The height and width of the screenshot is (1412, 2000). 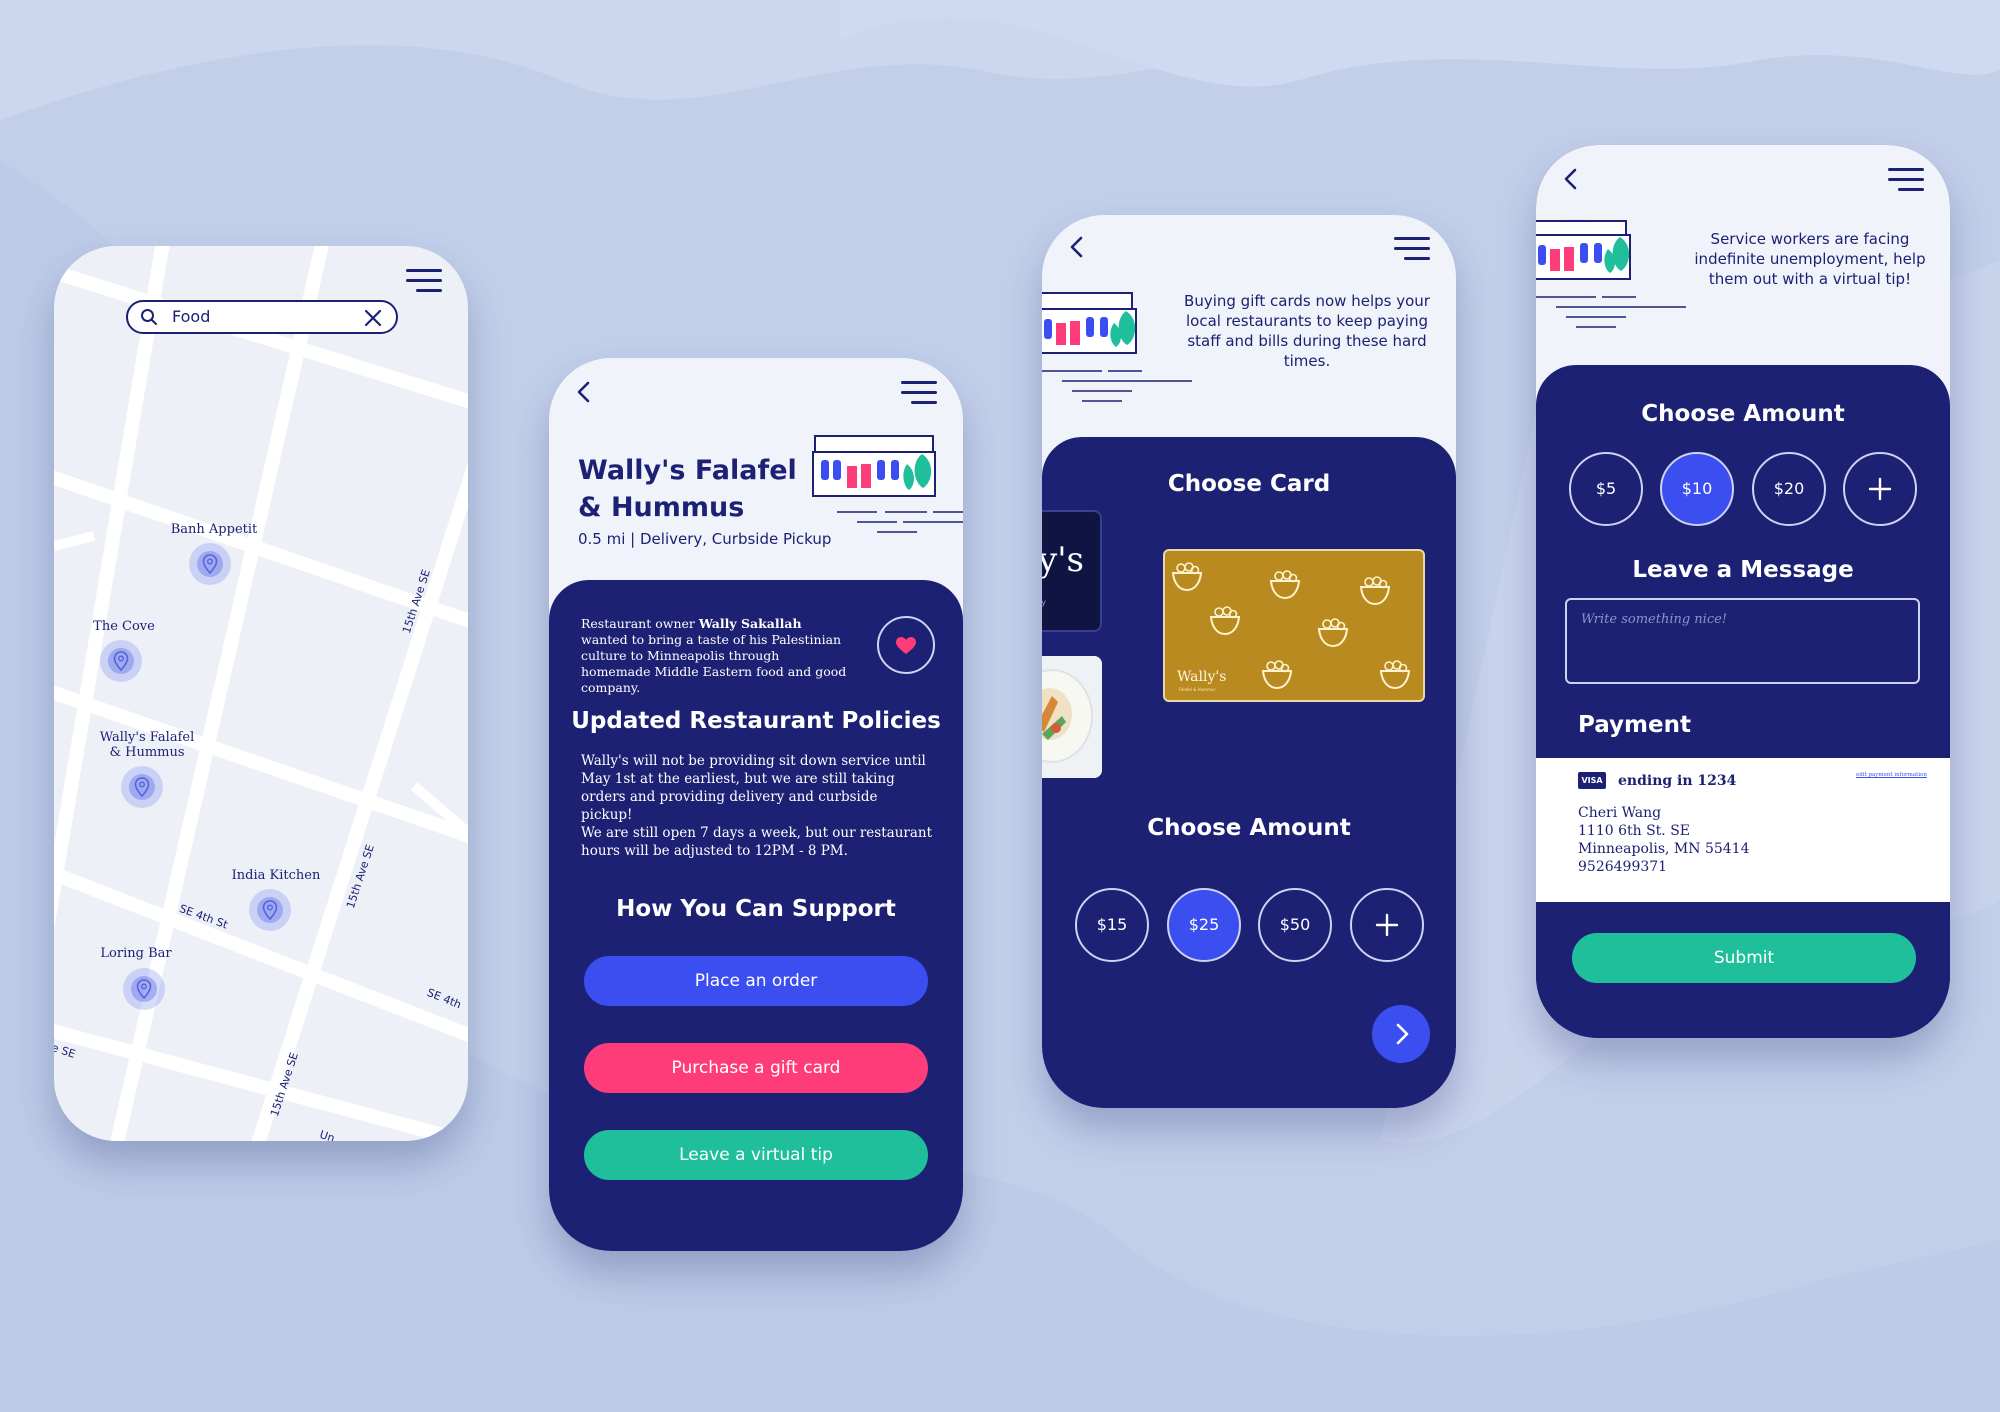 What do you see at coordinates (147, 745) in the screenshot?
I see `pin-label: Wally's Falafel & Hummus` at bounding box center [147, 745].